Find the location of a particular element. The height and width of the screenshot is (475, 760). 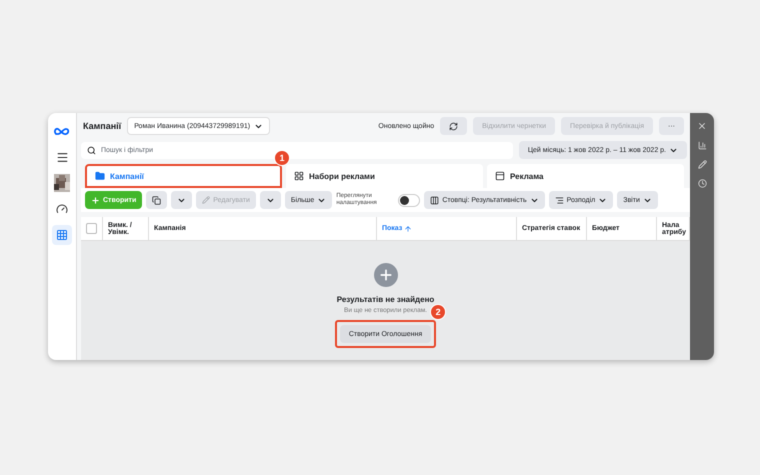

tab: Кампанії is located at coordinates (183, 176).